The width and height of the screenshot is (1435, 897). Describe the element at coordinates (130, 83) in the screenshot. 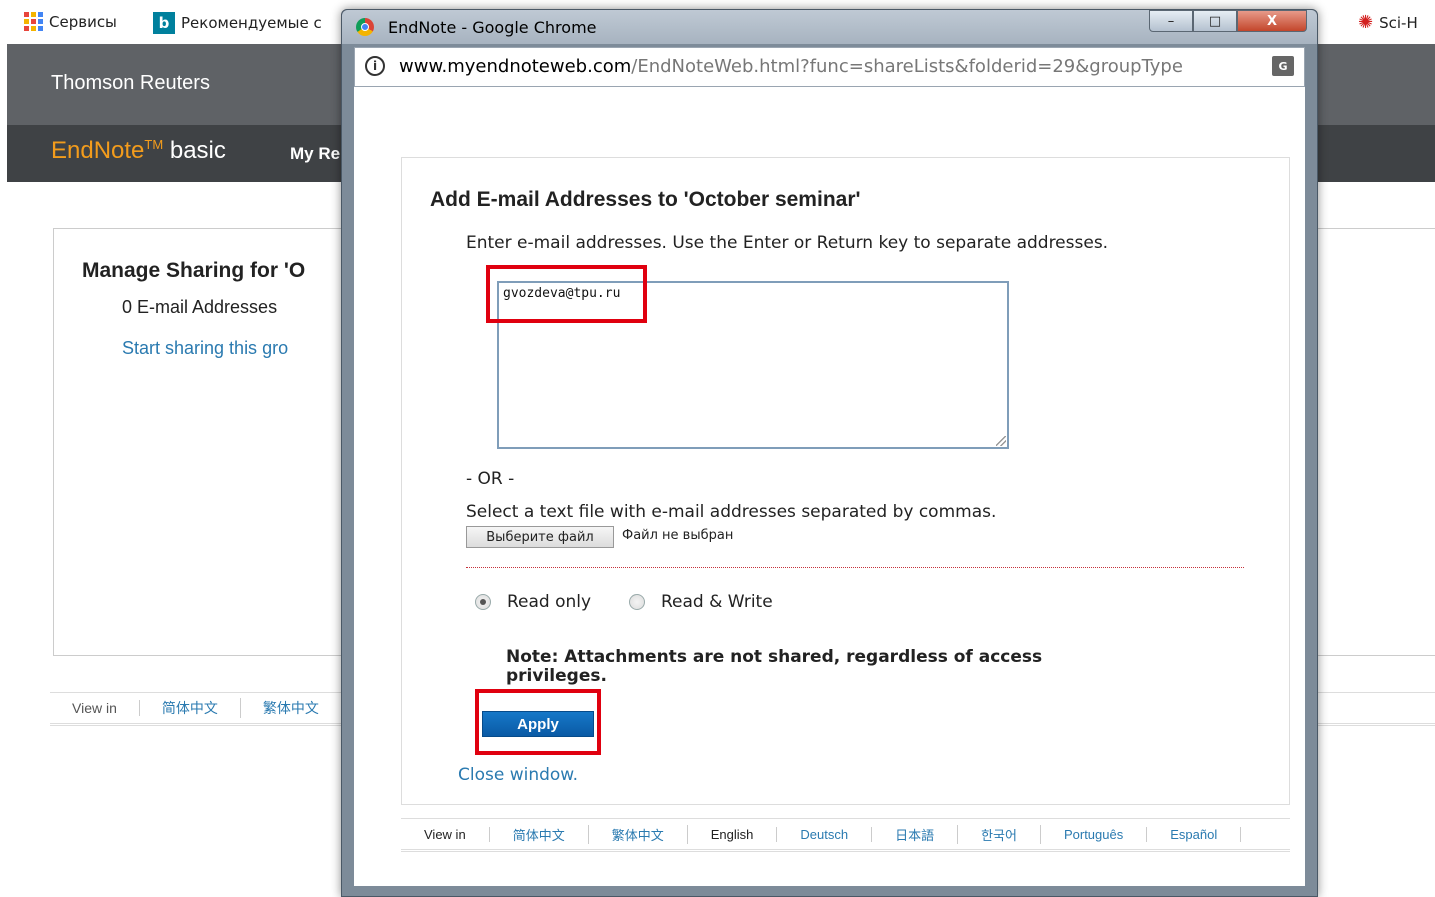

I see `company-logo: Thomson Reuters` at that location.